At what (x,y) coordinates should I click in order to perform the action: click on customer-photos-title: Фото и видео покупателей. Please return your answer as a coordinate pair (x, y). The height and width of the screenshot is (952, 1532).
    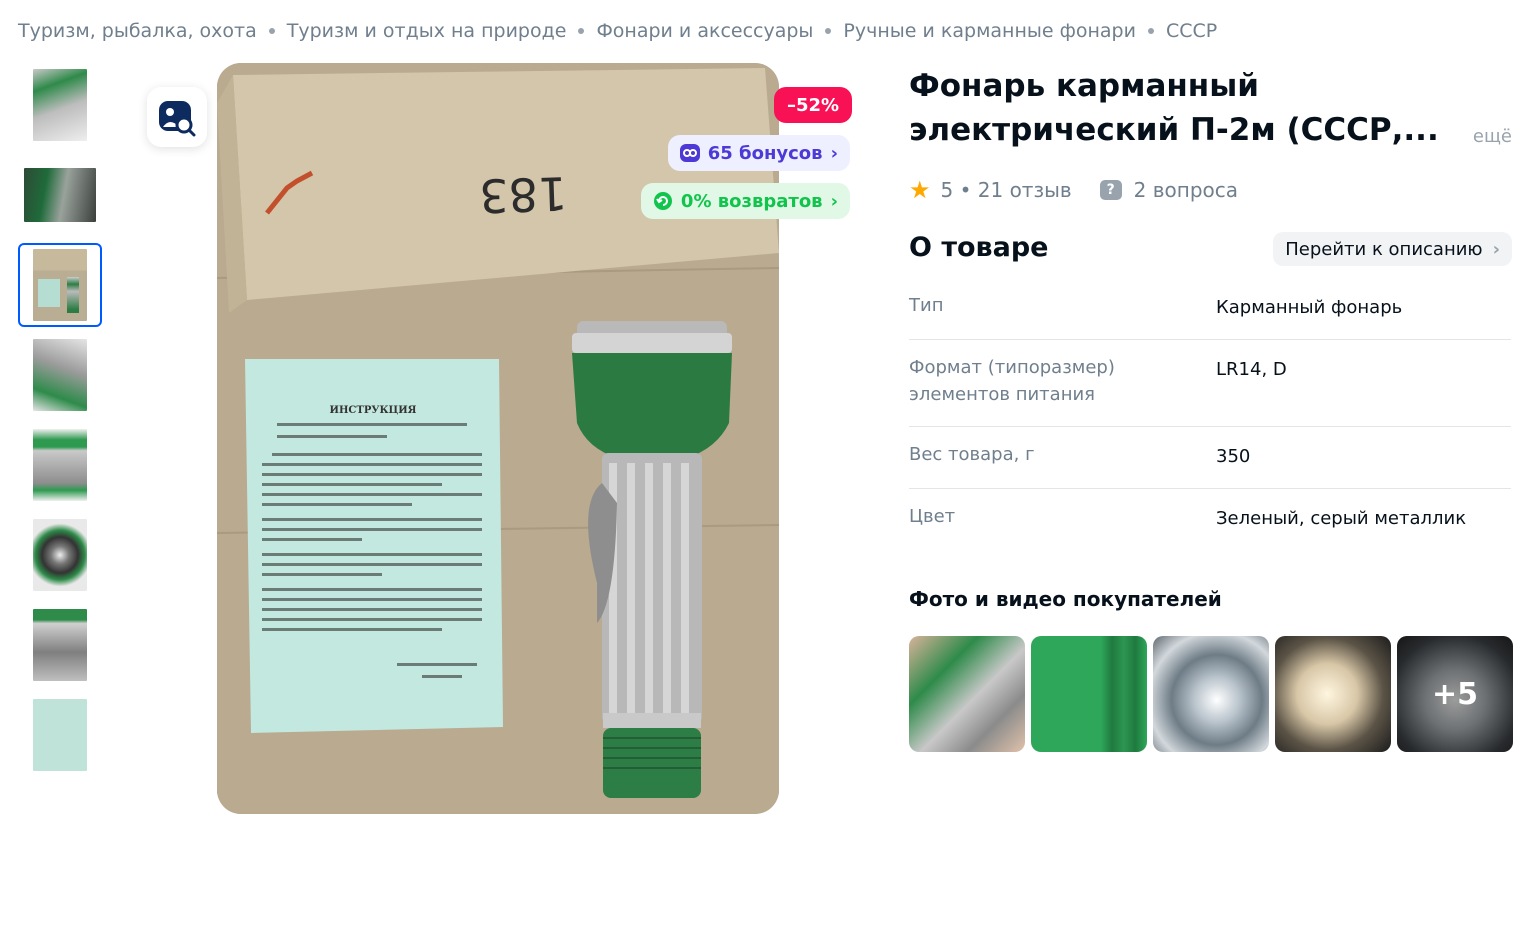
    Looking at the image, I should click on (1065, 599).